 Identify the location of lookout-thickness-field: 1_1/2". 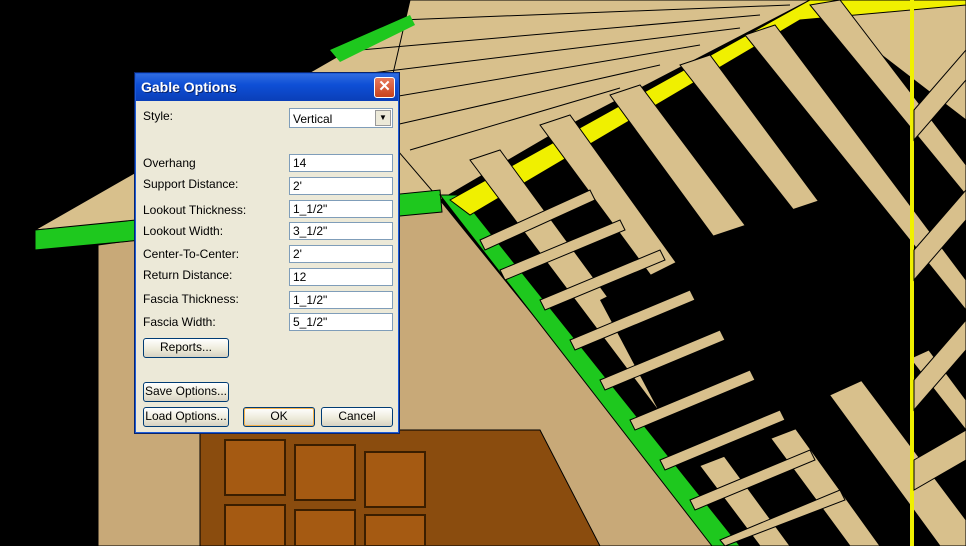
(341, 209).